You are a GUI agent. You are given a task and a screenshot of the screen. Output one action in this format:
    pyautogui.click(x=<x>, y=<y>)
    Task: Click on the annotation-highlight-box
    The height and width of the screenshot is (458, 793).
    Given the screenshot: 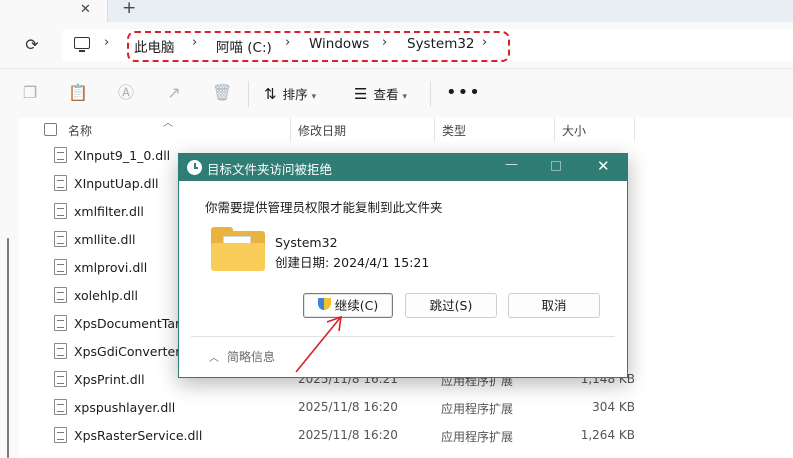 What is the action you would take?
    pyautogui.click(x=318, y=46)
    